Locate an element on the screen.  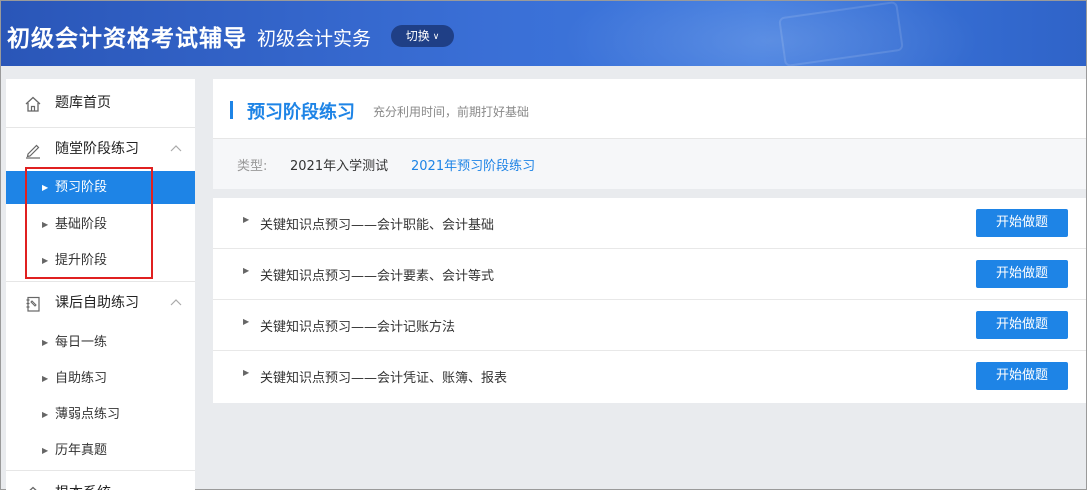
exercise-title: 关键知识点预习——会计记账方法 is located at coordinates (358, 327).